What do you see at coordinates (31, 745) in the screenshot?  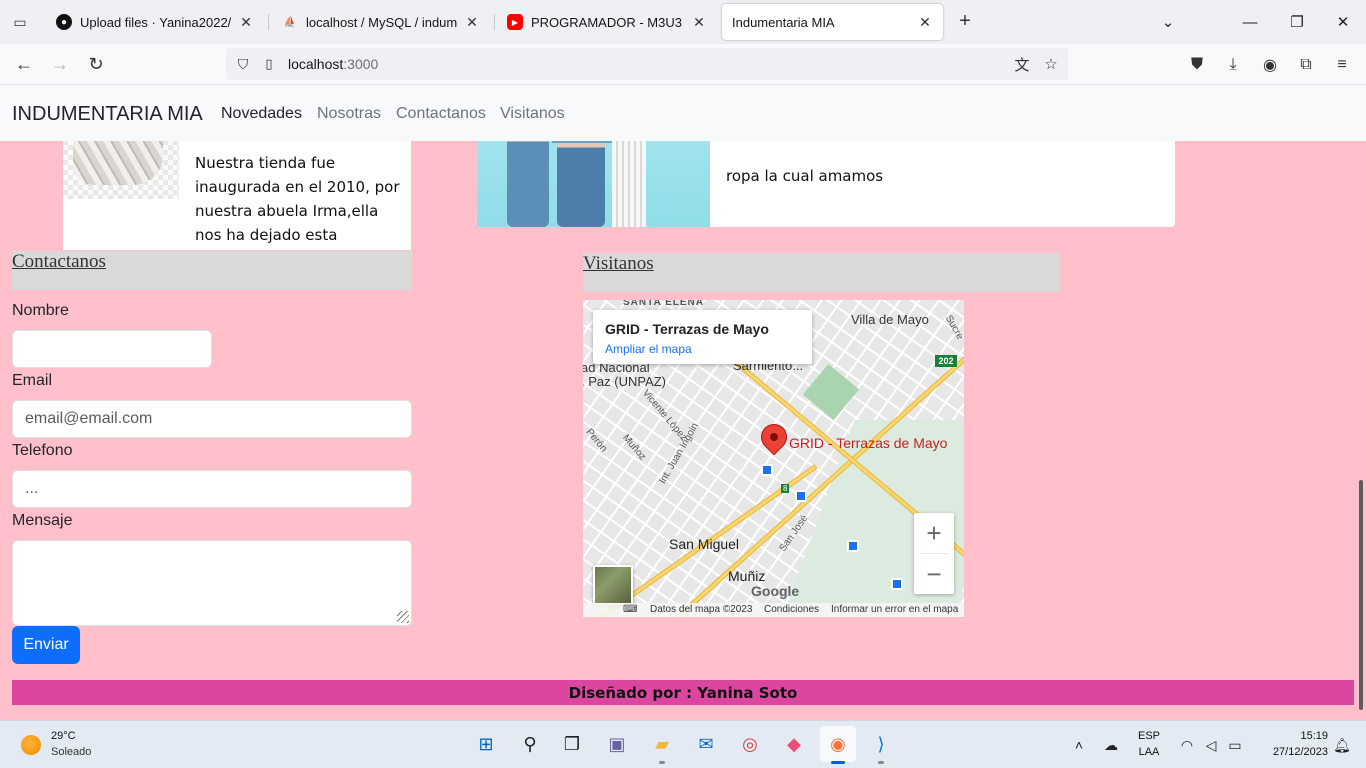 I see `sun-icon` at bounding box center [31, 745].